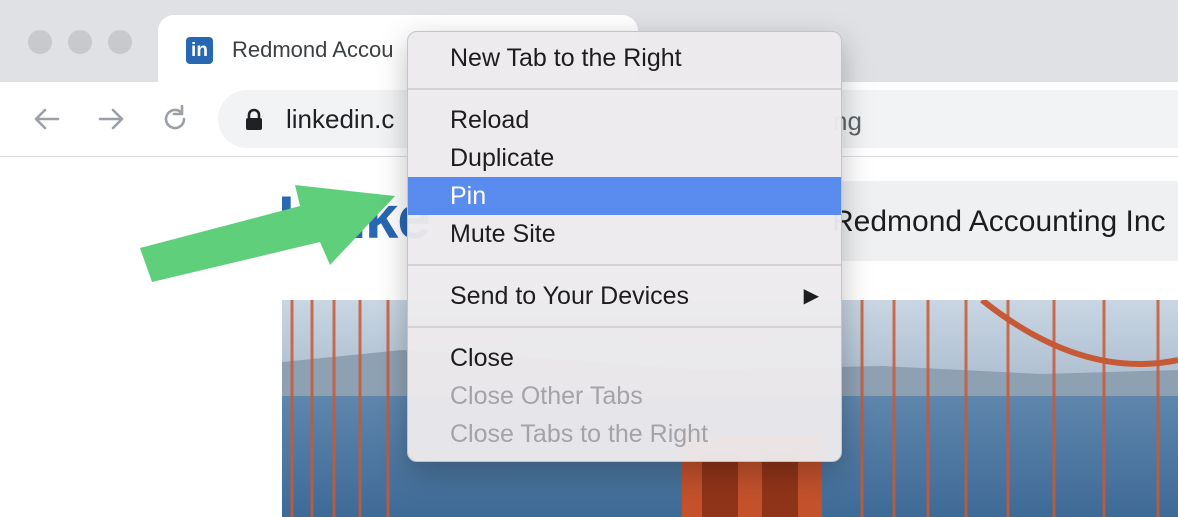  What do you see at coordinates (254, 122) in the screenshot?
I see `lock-icon` at bounding box center [254, 122].